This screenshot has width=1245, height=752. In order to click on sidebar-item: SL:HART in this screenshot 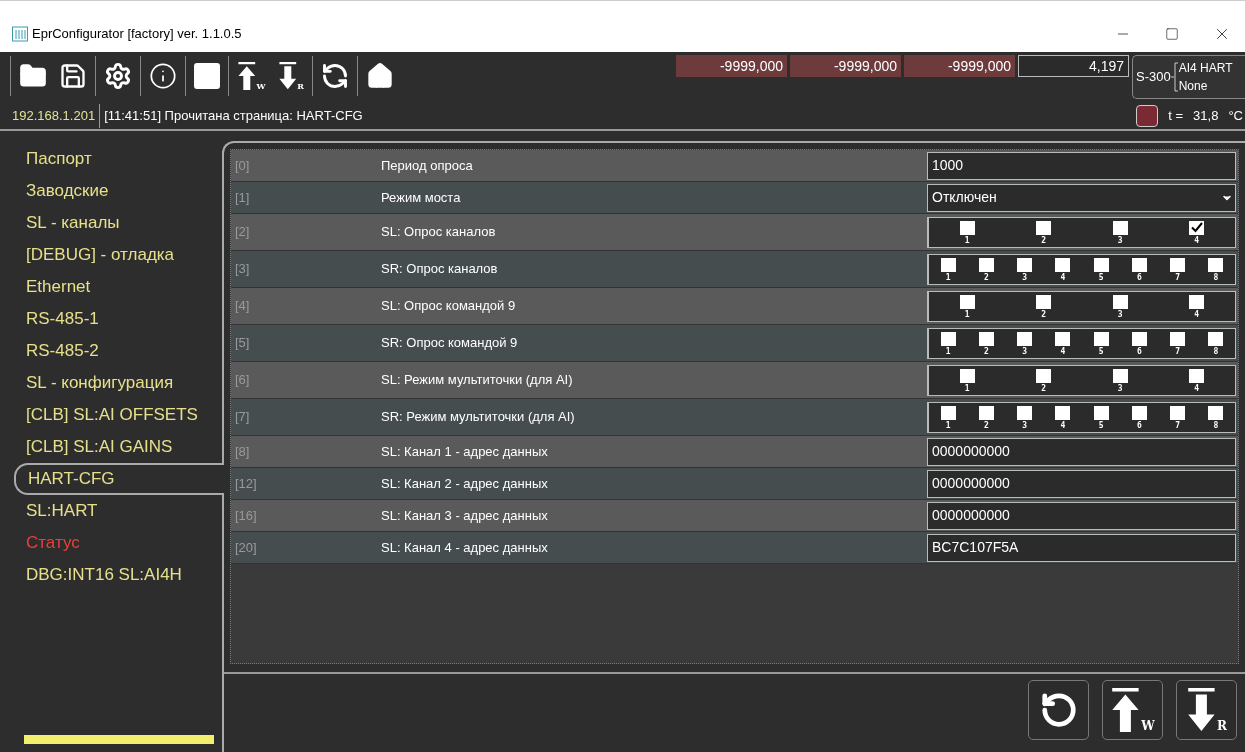, I will do `click(118, 511)`.